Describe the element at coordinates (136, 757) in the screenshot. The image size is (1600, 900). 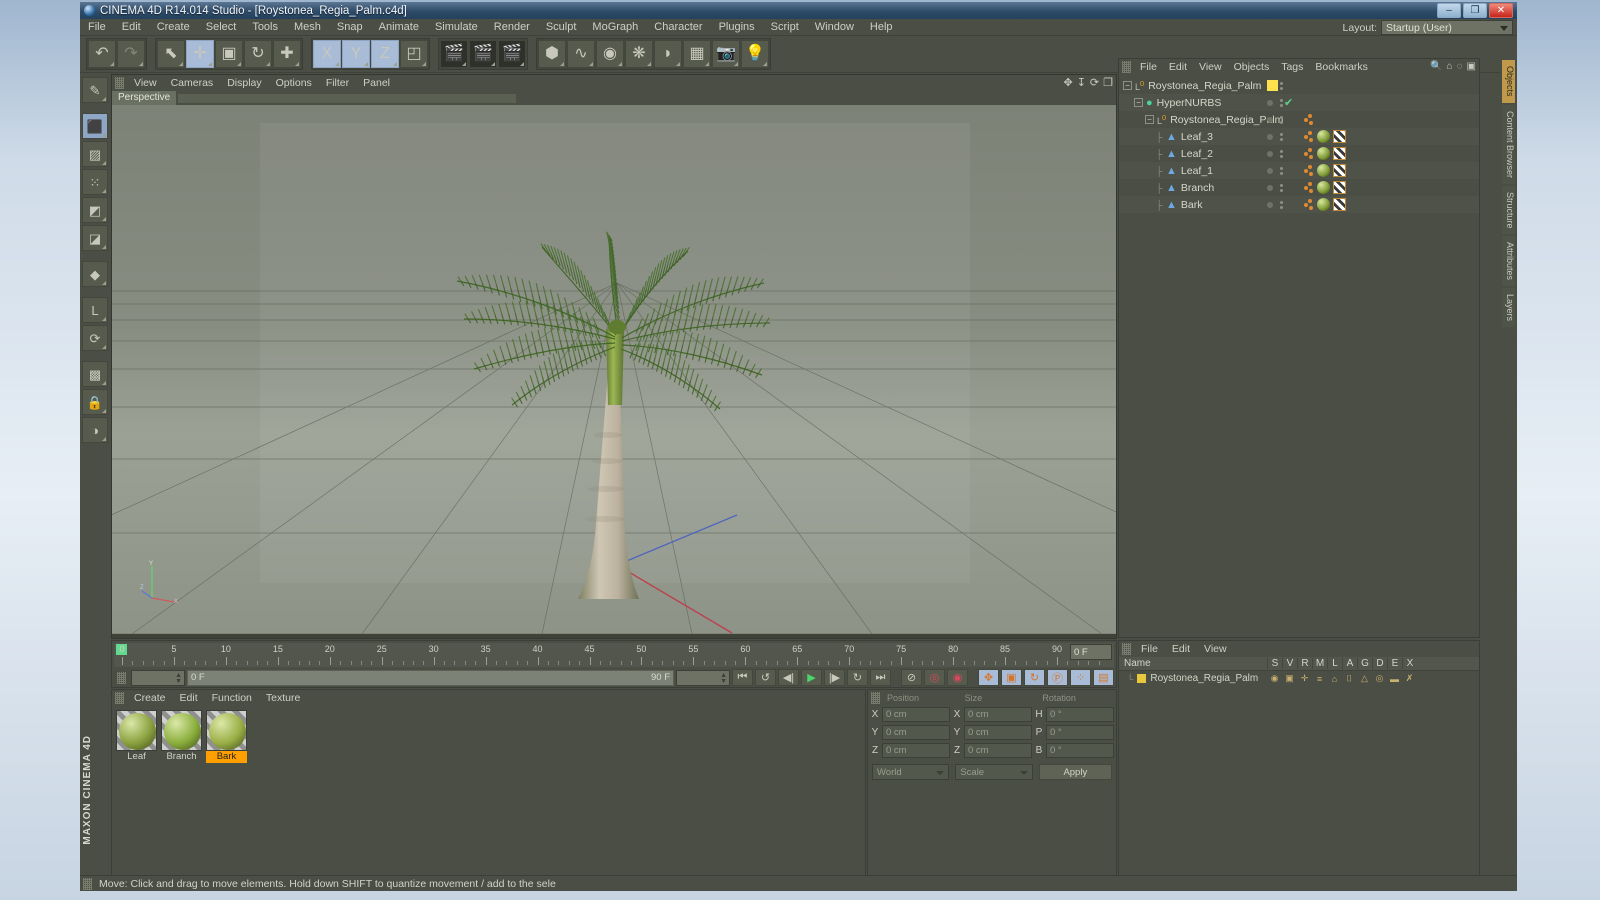
I see `material-name: Leaf` at that location.